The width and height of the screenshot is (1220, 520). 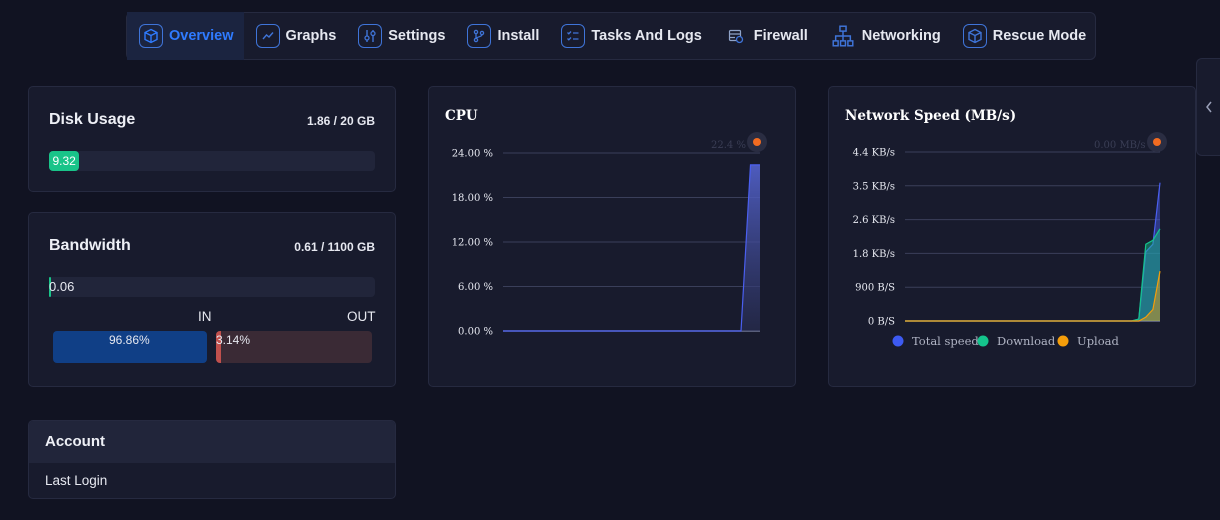 I want to click on nav-rescue-mode: Rescue Mode, so click(x=1023, y=36).